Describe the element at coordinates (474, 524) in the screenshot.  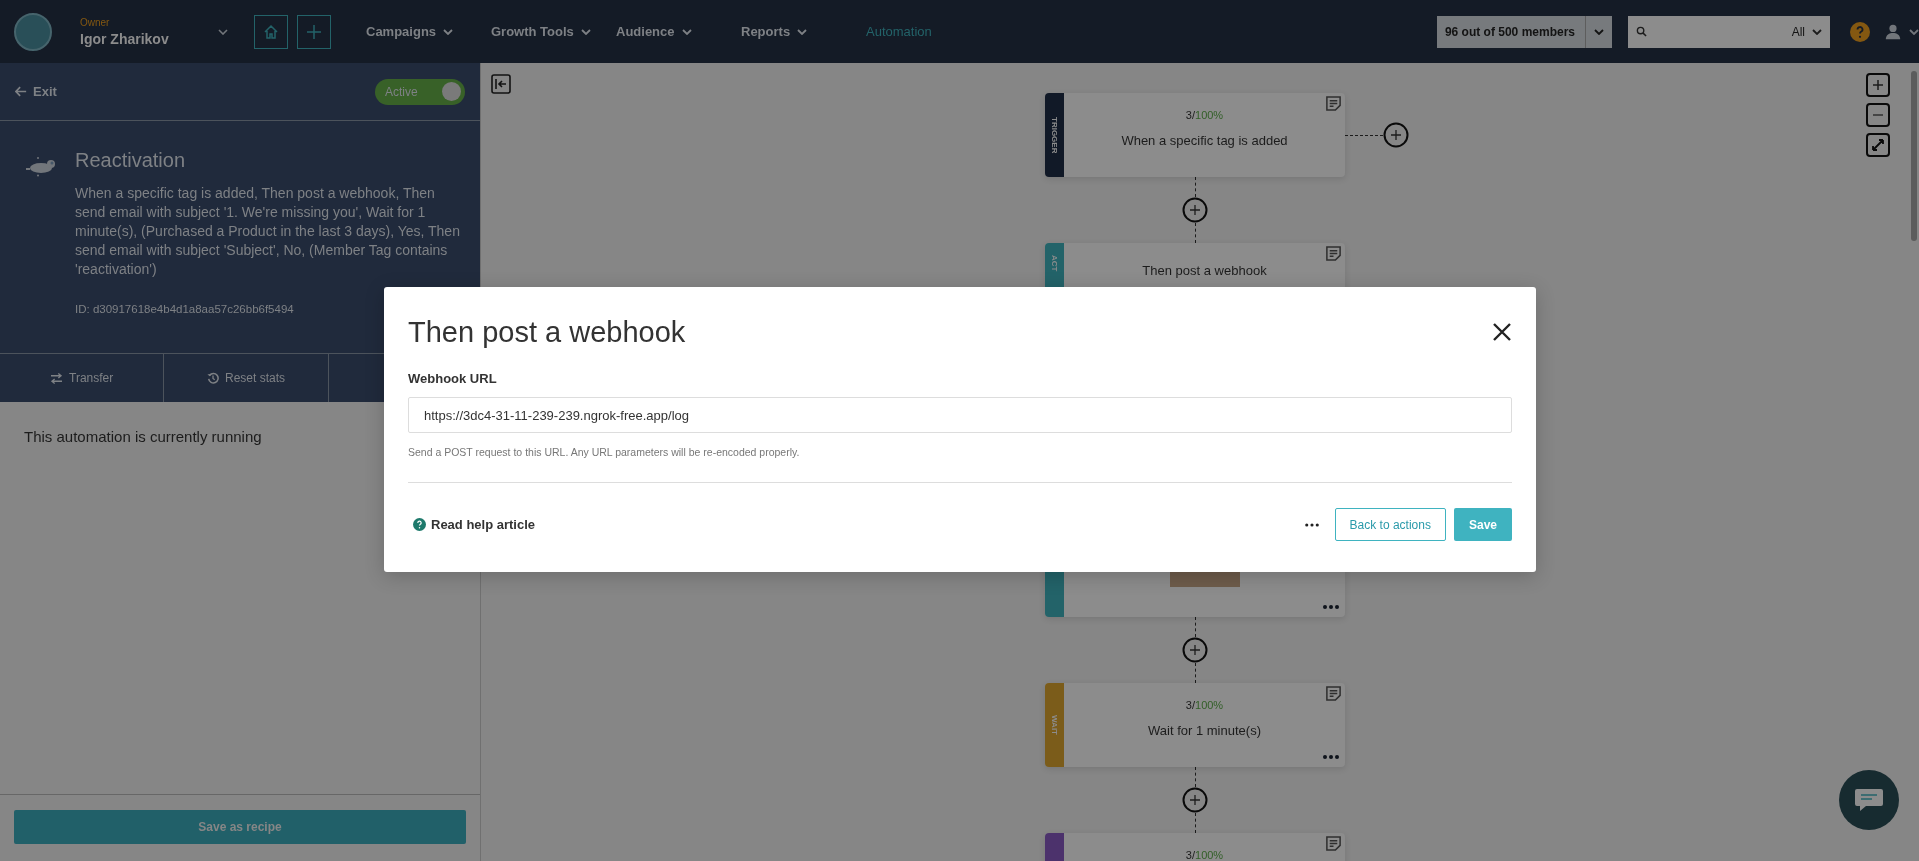
I see `help-article-link: Read help article` at that location.